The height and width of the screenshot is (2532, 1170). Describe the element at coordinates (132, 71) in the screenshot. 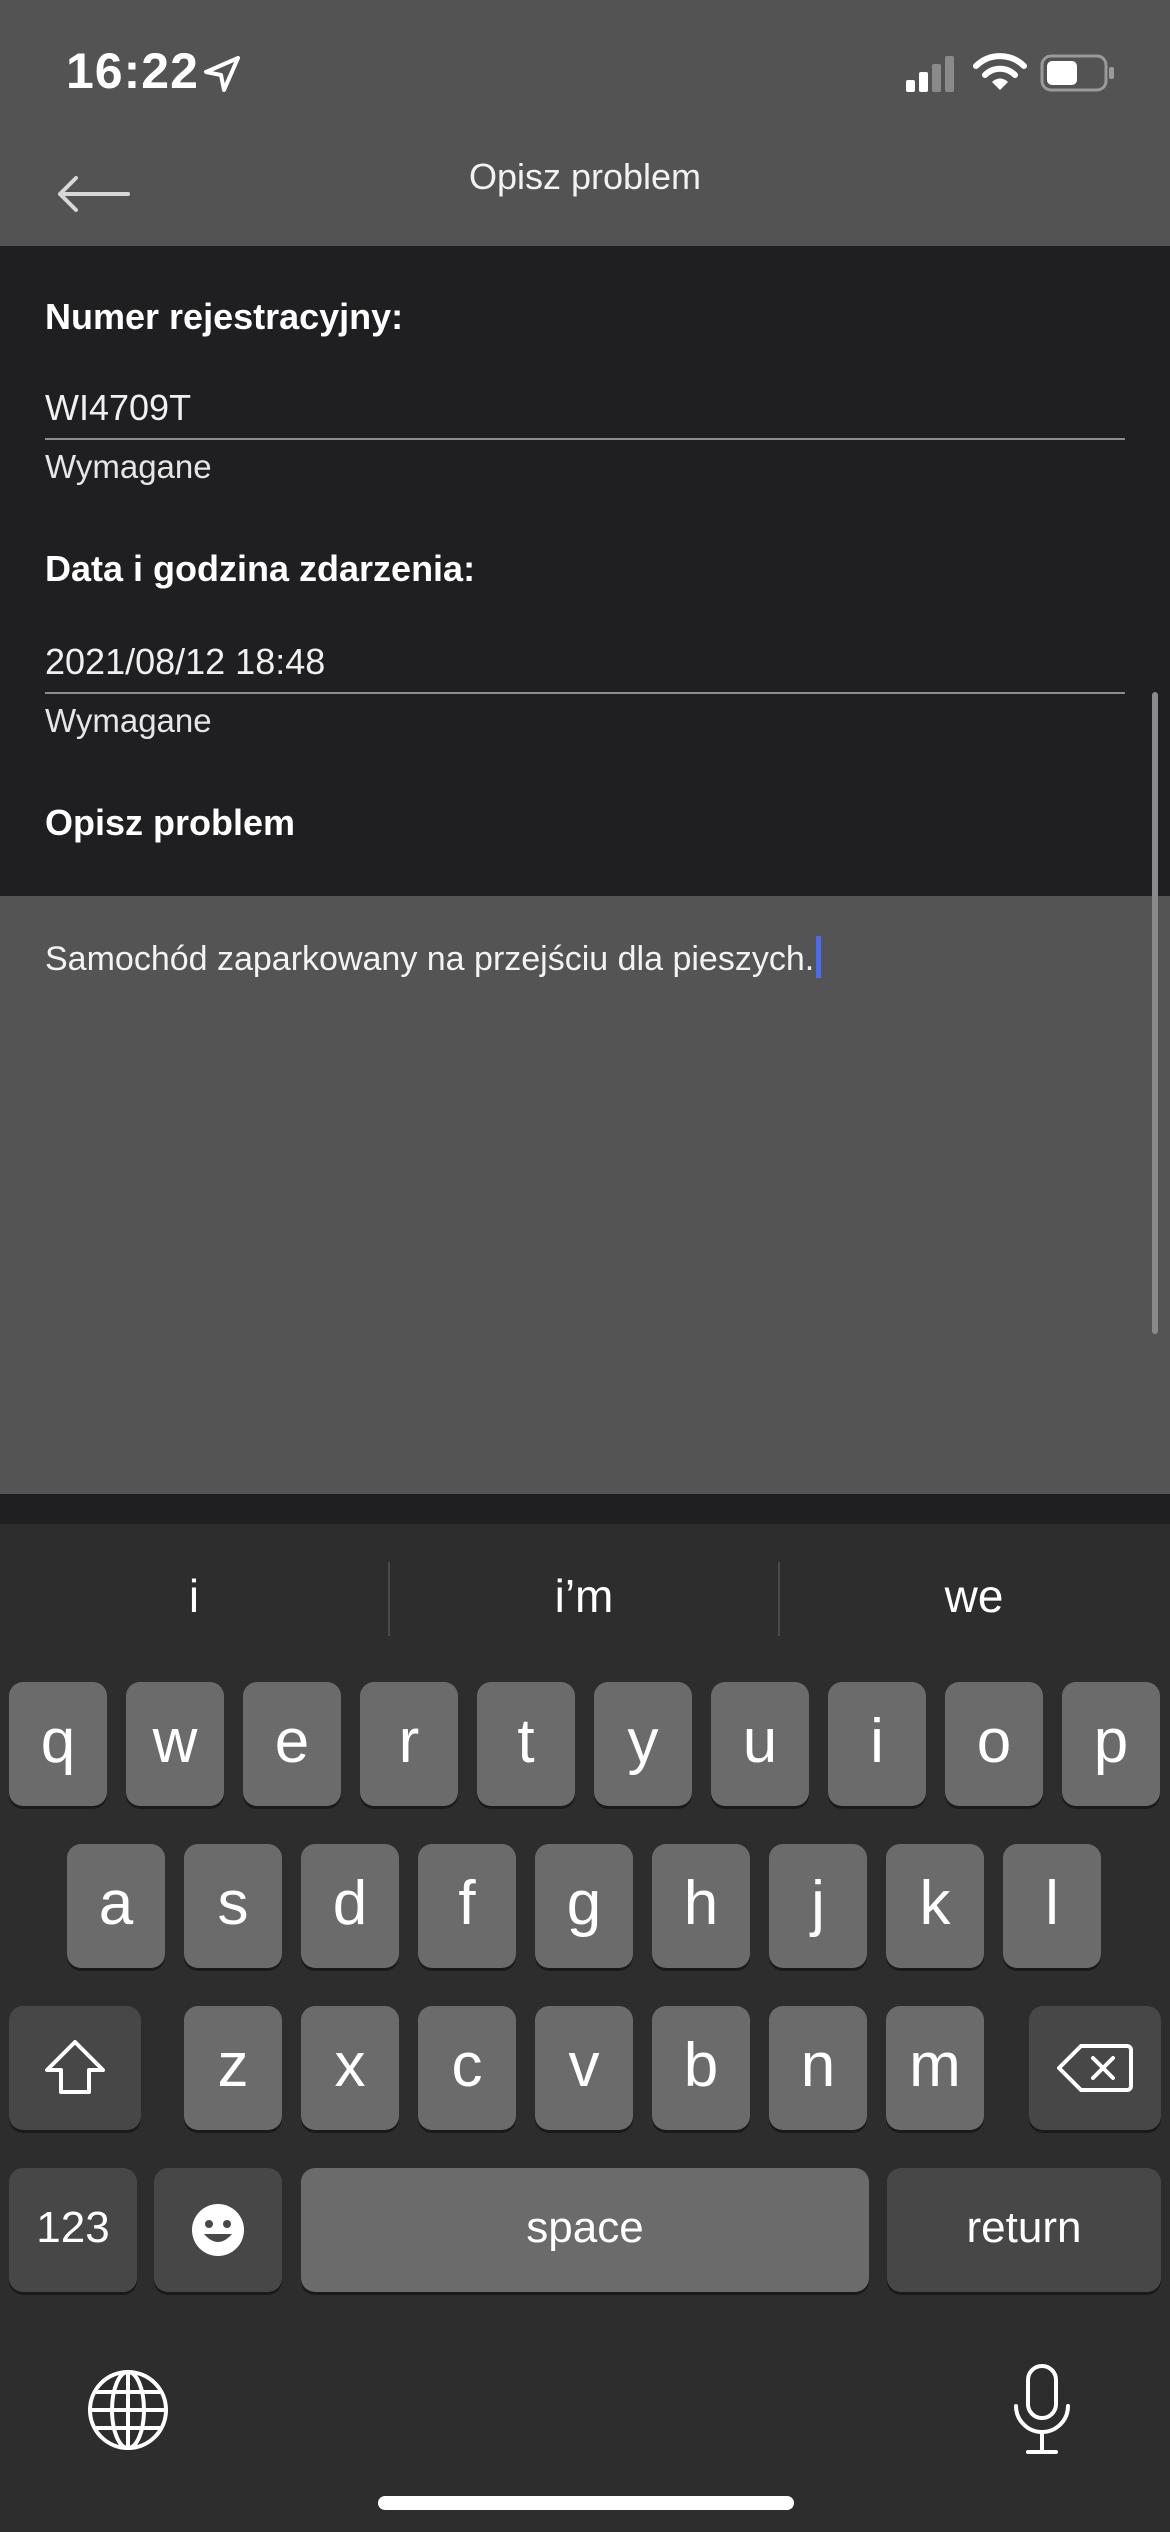

I see `status-time: 16:22` at that location.